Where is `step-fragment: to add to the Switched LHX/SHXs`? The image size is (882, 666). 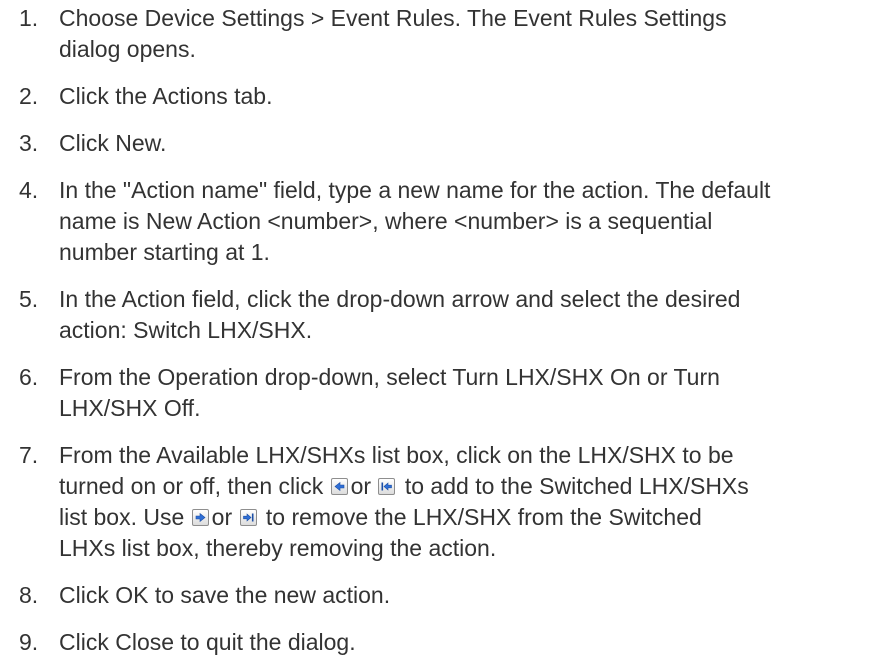
step-fragment: to add to the Switched LHX/SHXs is located at coordinates (576, 486).